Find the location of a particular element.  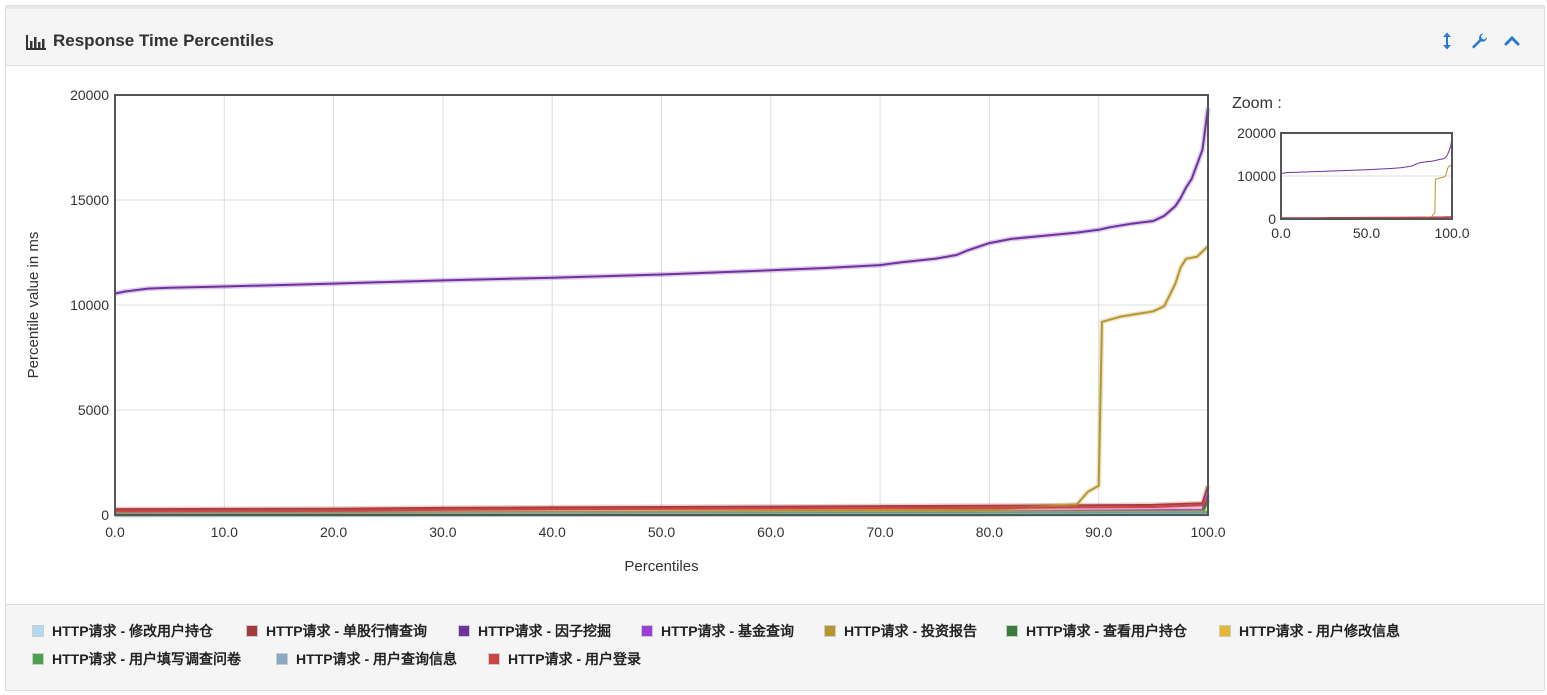

vertical-arrows-icon is located at coordinates (1447, 41).